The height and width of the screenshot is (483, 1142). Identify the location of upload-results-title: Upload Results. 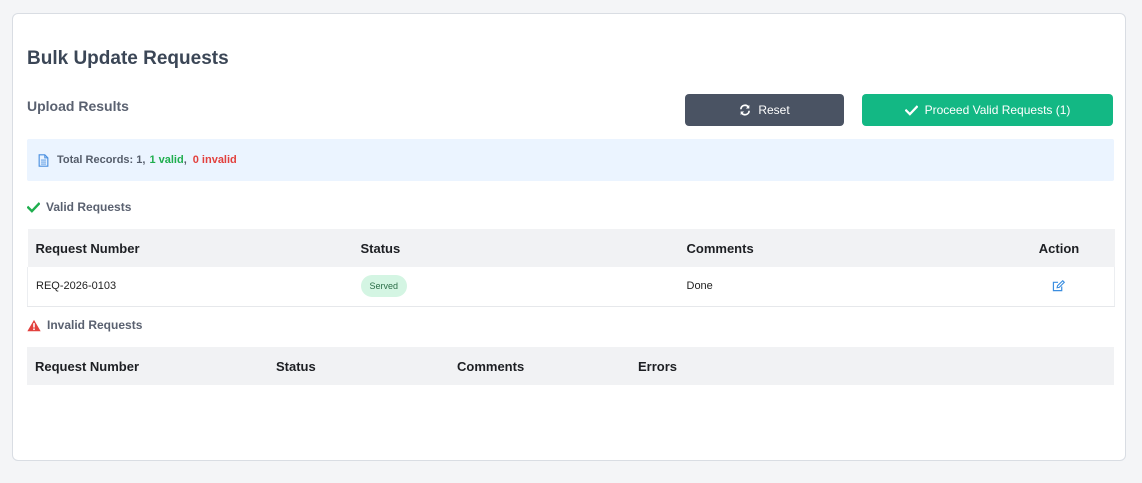
(78, 106).